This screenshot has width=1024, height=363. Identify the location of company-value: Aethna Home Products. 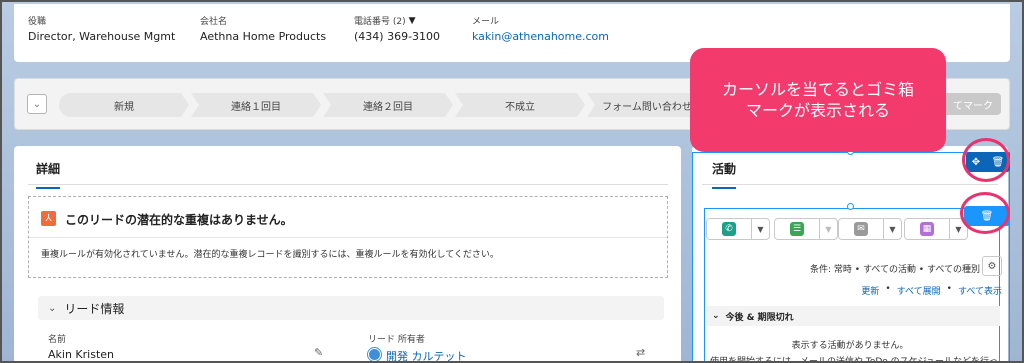
(263, 36).